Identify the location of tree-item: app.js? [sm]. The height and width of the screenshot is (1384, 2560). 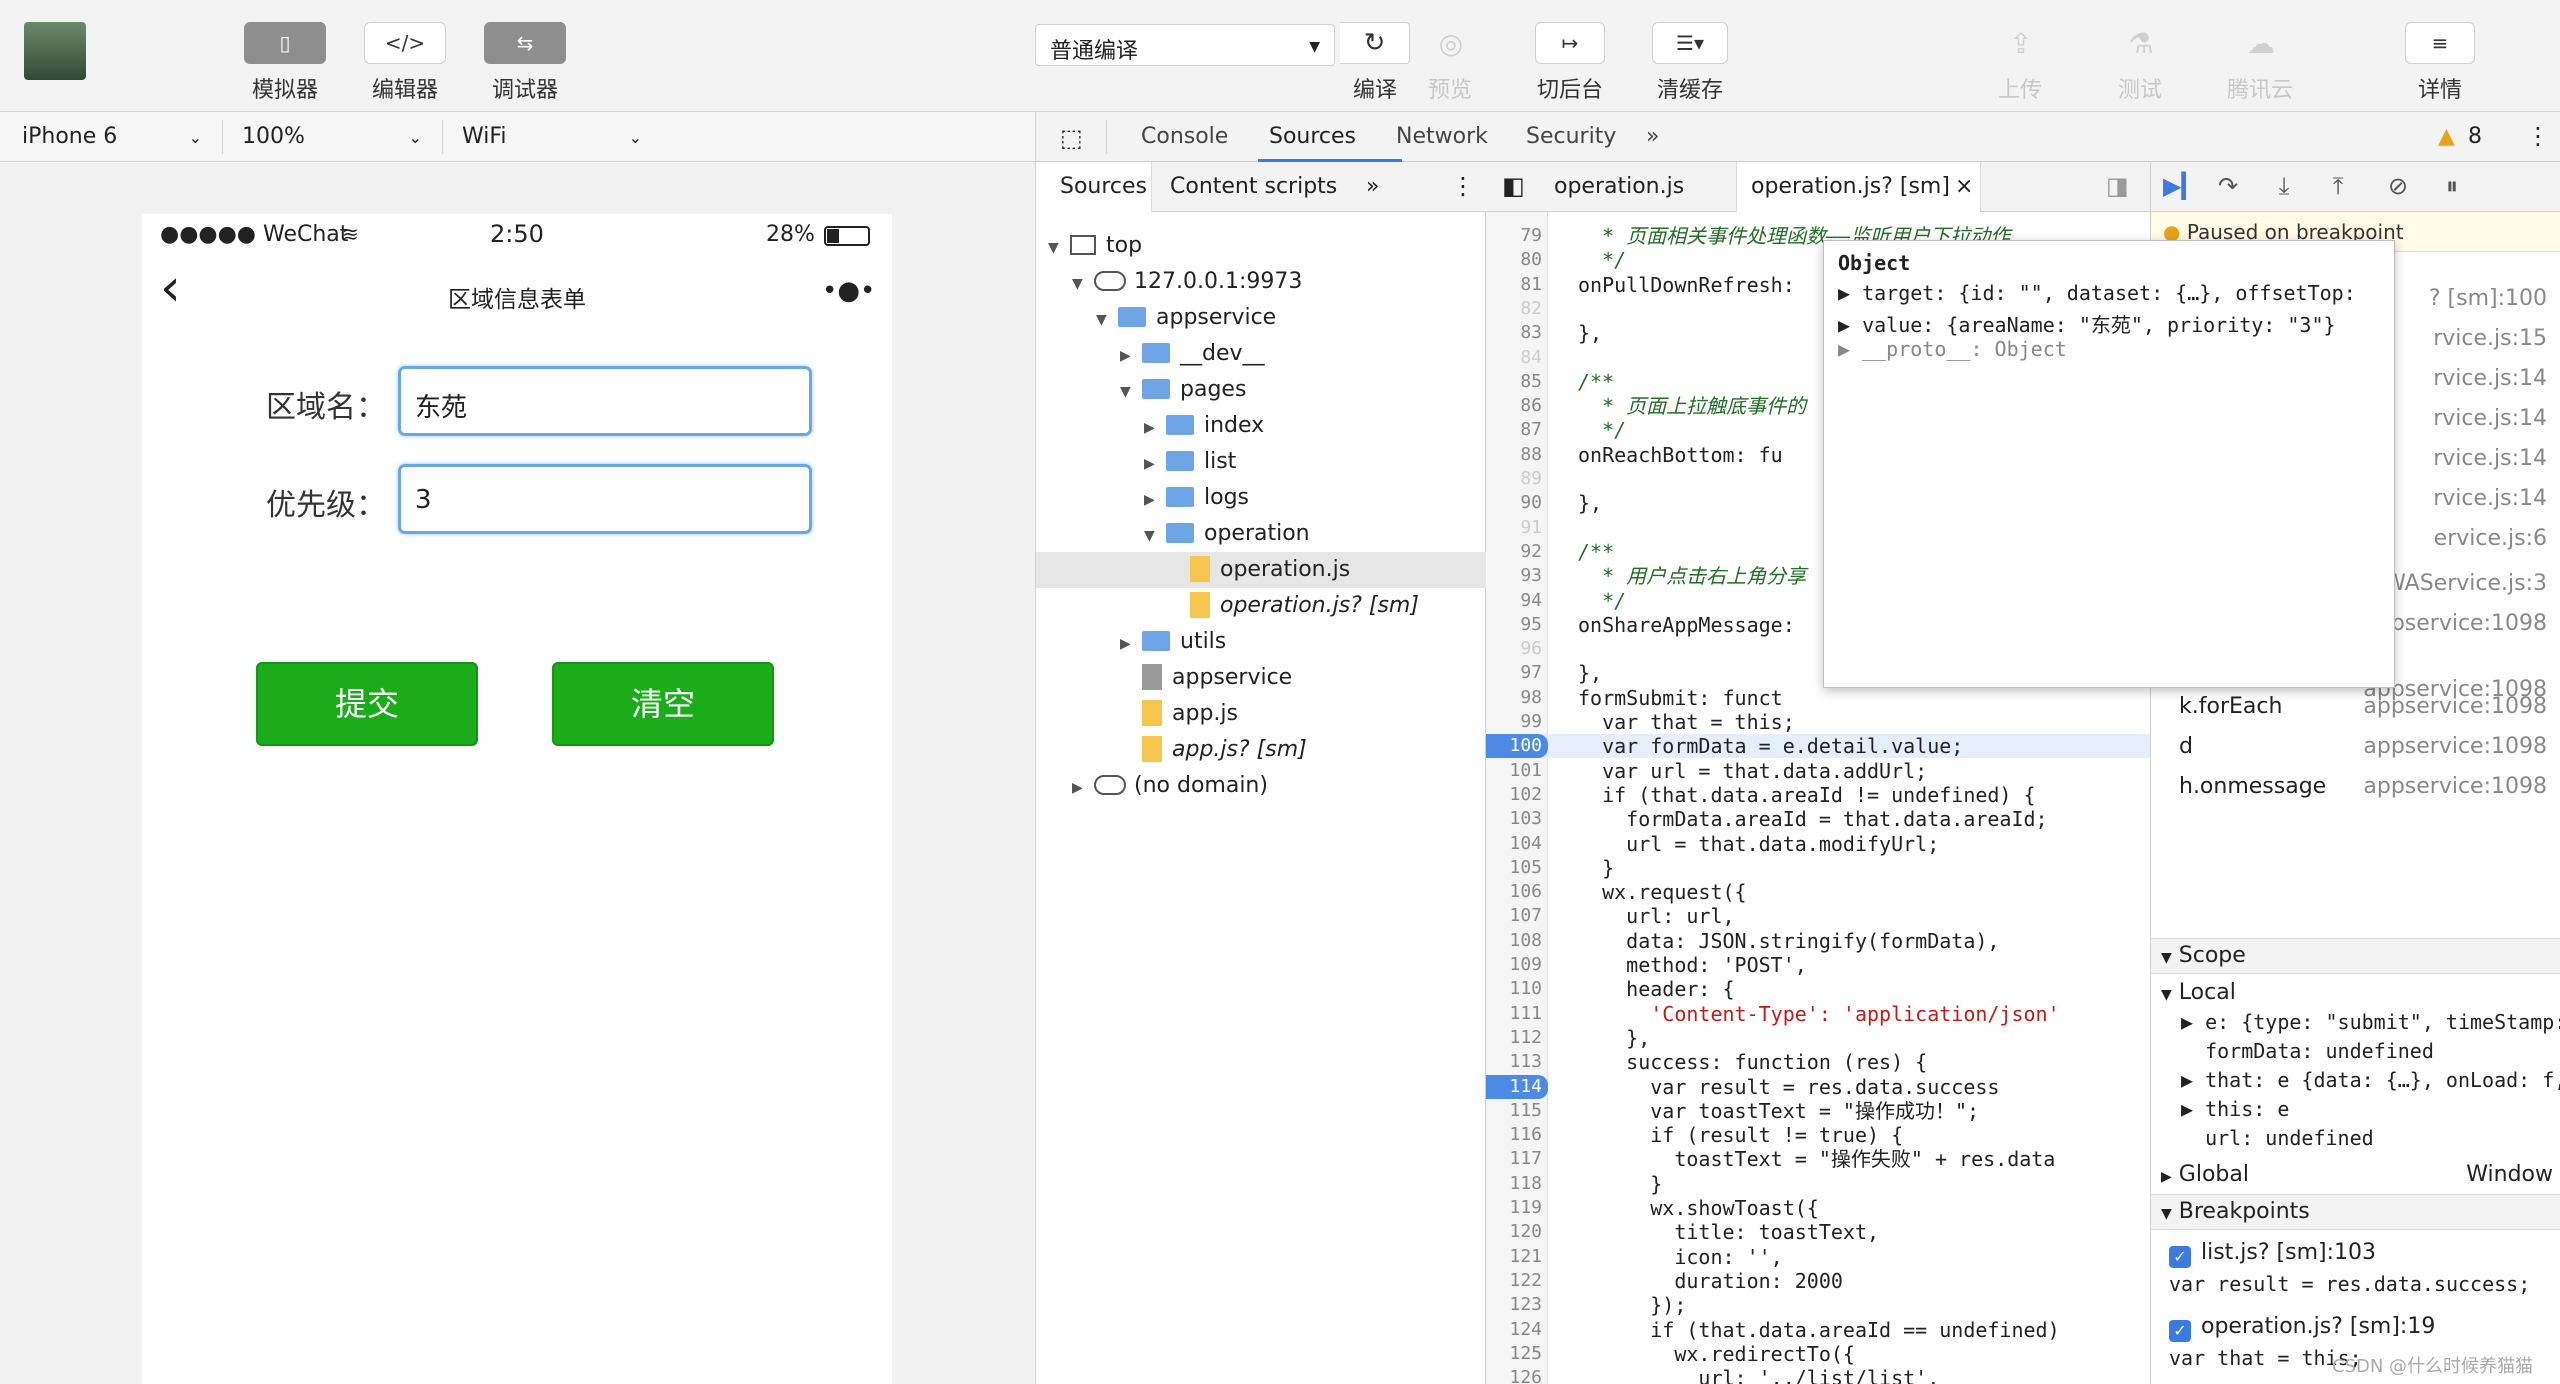
(1213, 750).